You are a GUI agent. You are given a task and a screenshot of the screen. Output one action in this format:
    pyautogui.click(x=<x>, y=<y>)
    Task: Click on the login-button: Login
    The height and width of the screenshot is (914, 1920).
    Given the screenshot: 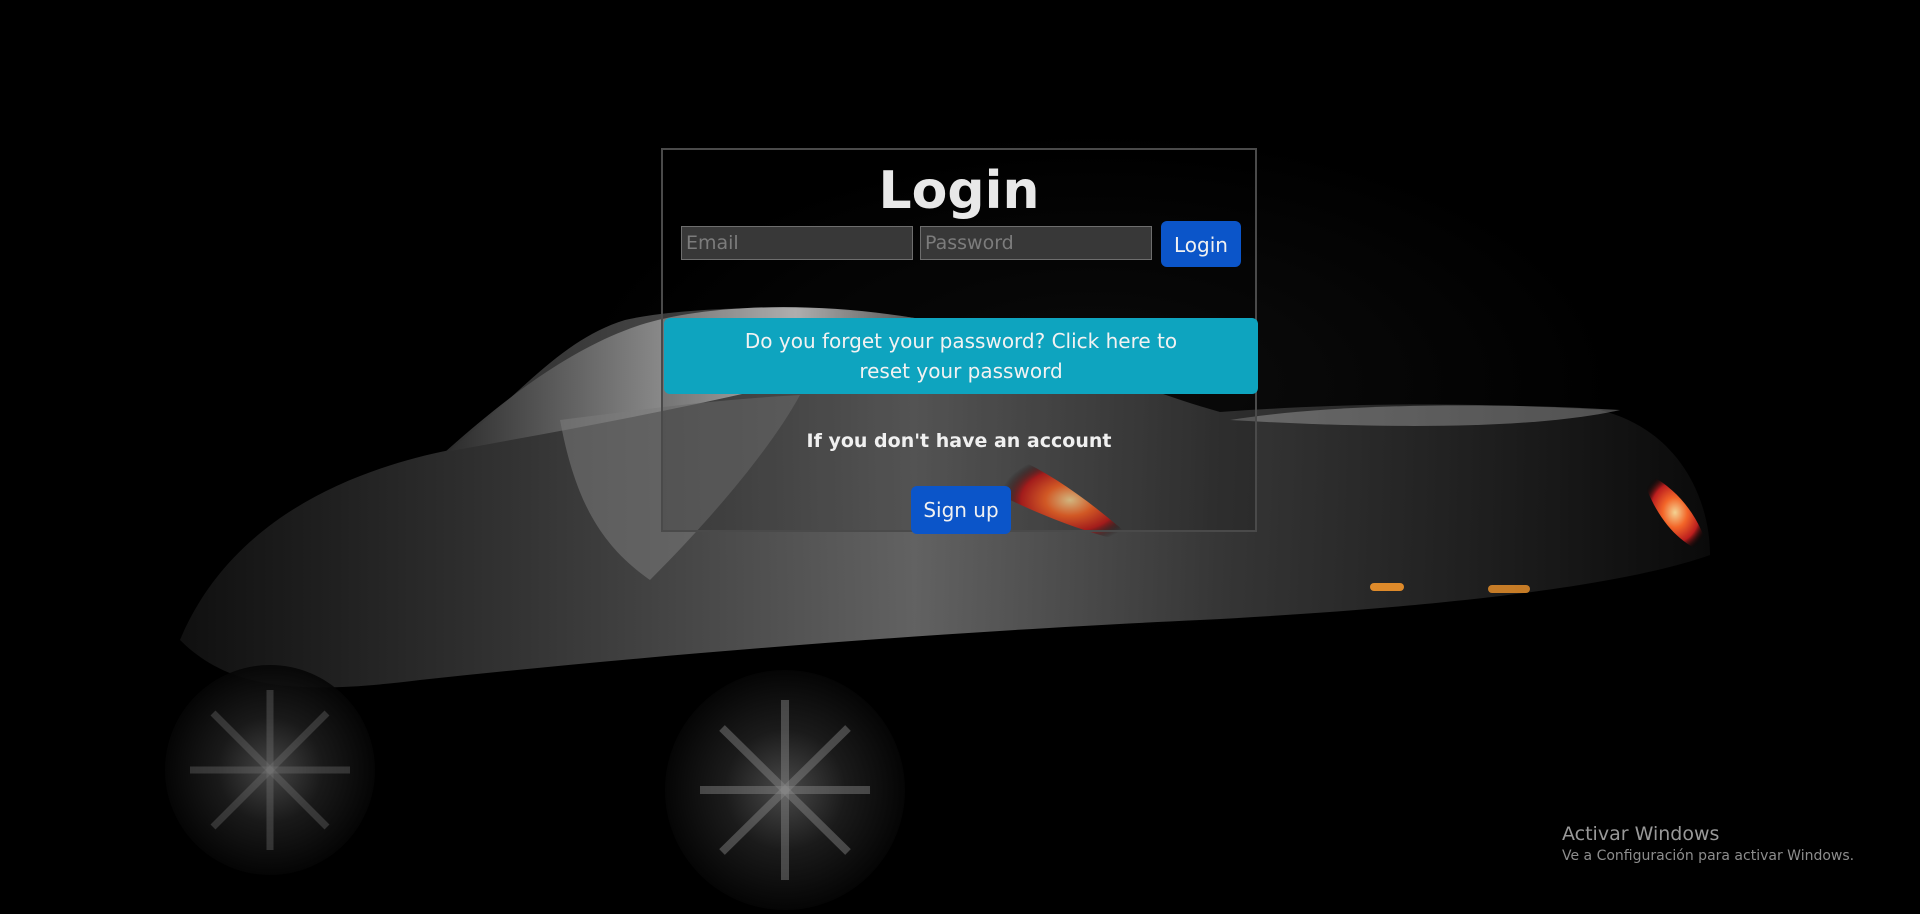 What is the action you would take?
    pyautogui.click(x=1201, y=244)
    